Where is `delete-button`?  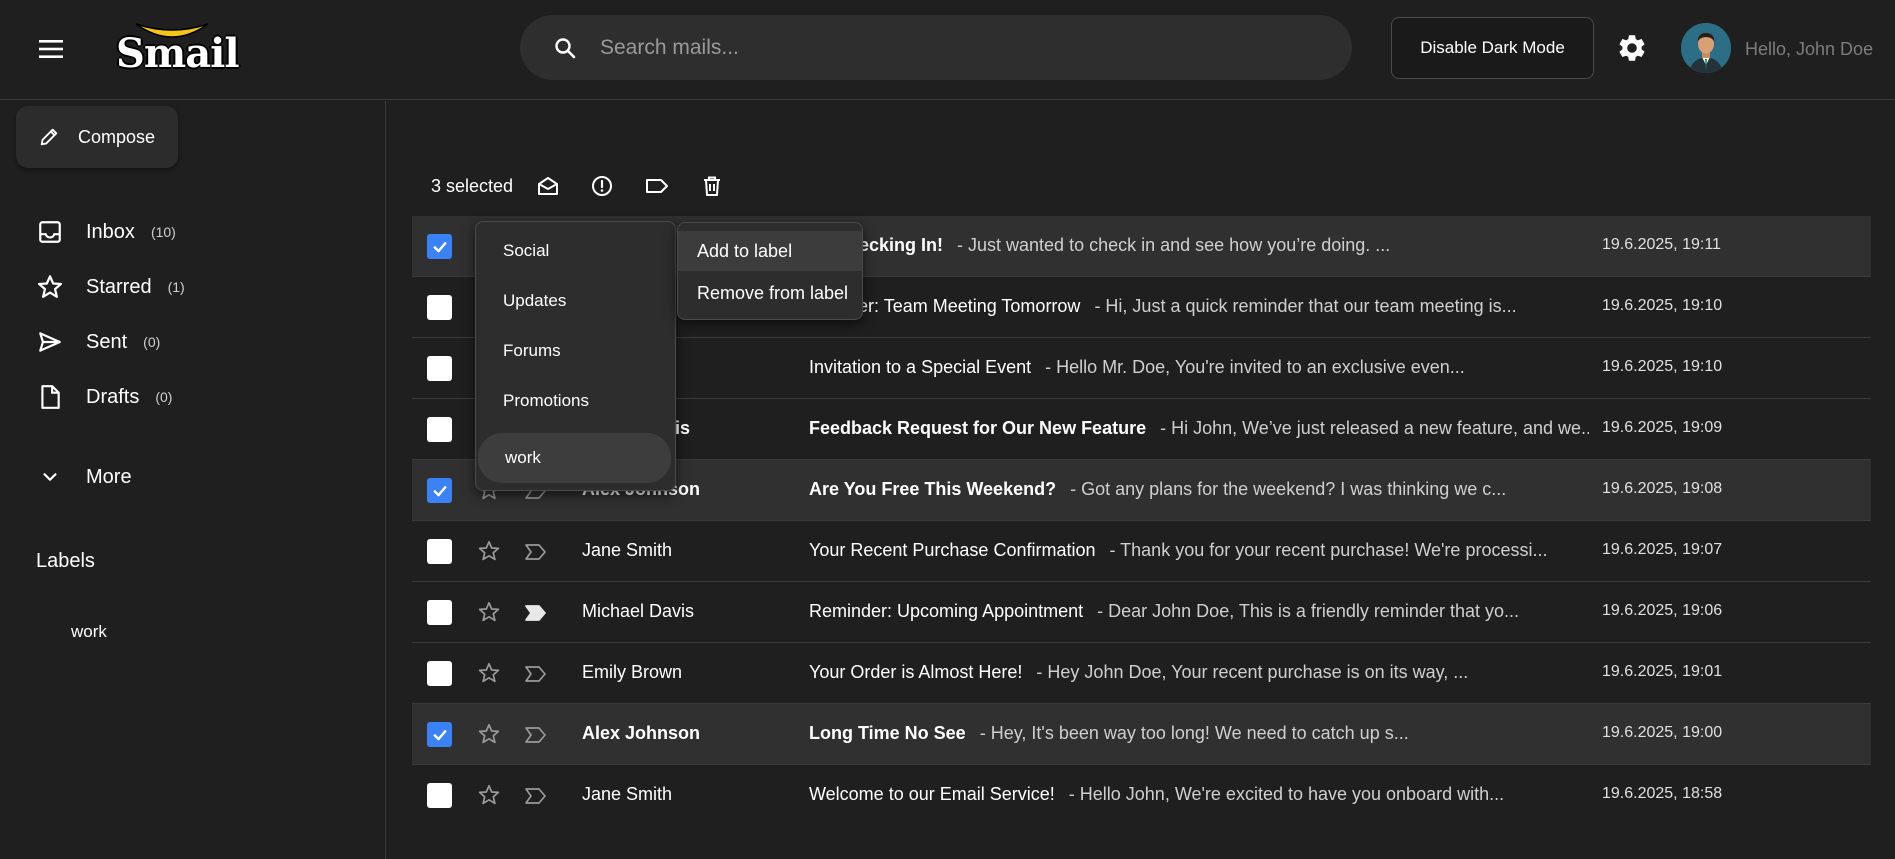
delete-button is located at coordinates (712, 186).